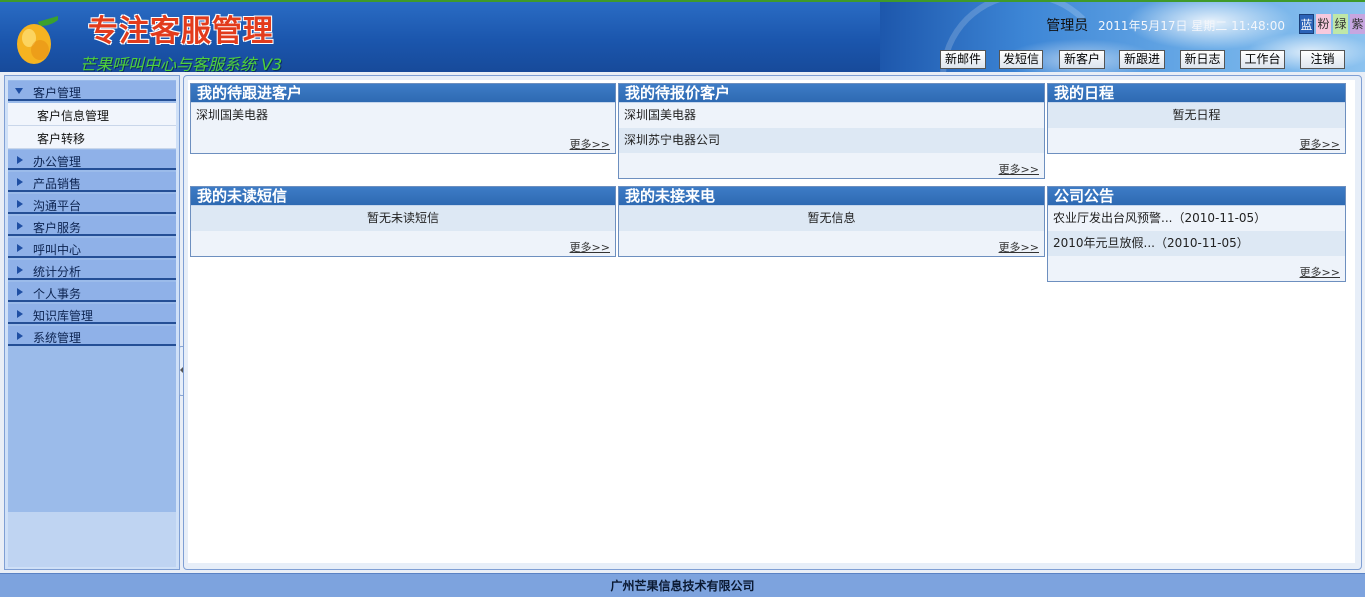  Describe the element at coordinates (57, 338) in the screenshot. I see `menu-group-label: 系统管理` at that location.